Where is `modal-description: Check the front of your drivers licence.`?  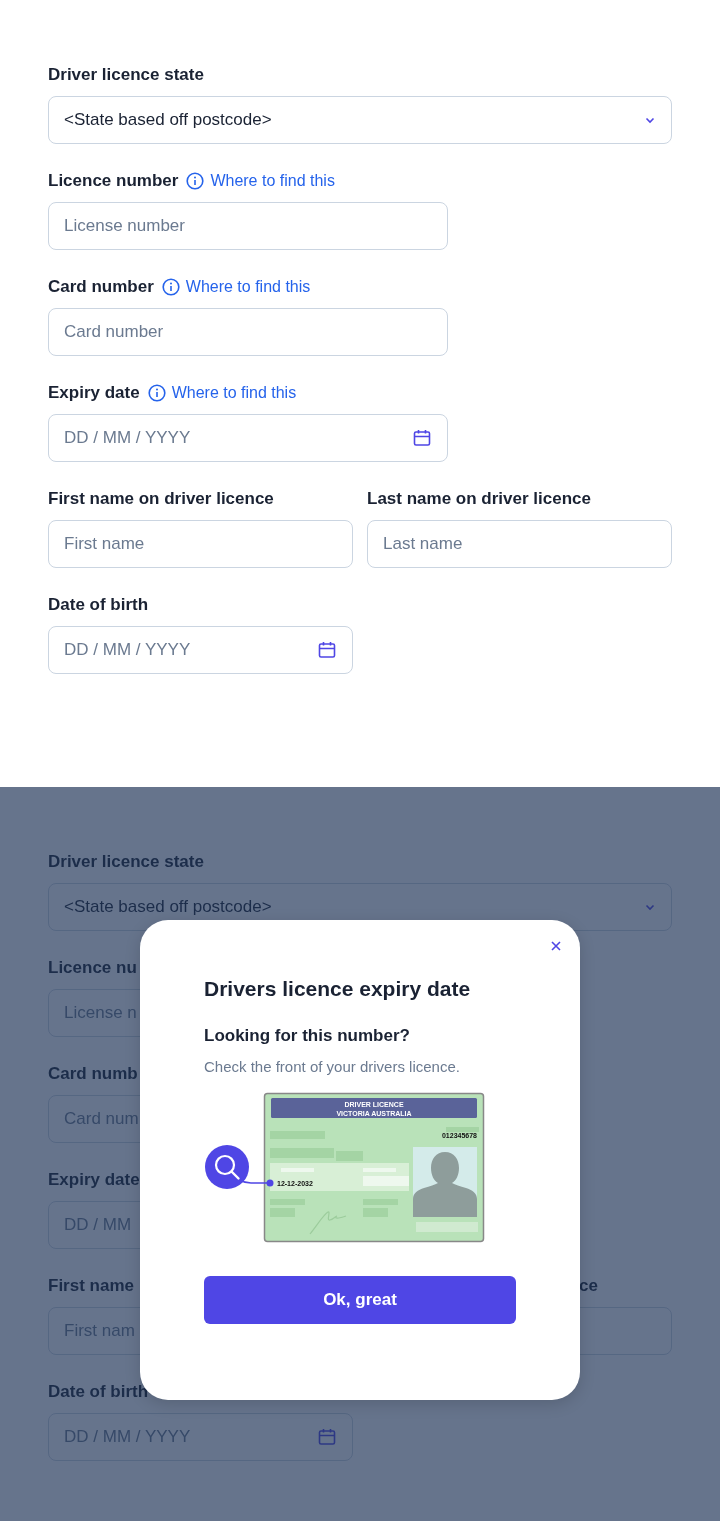
modal-description: Check the front of your drivers licence. is located at coordinates (332, 1067).